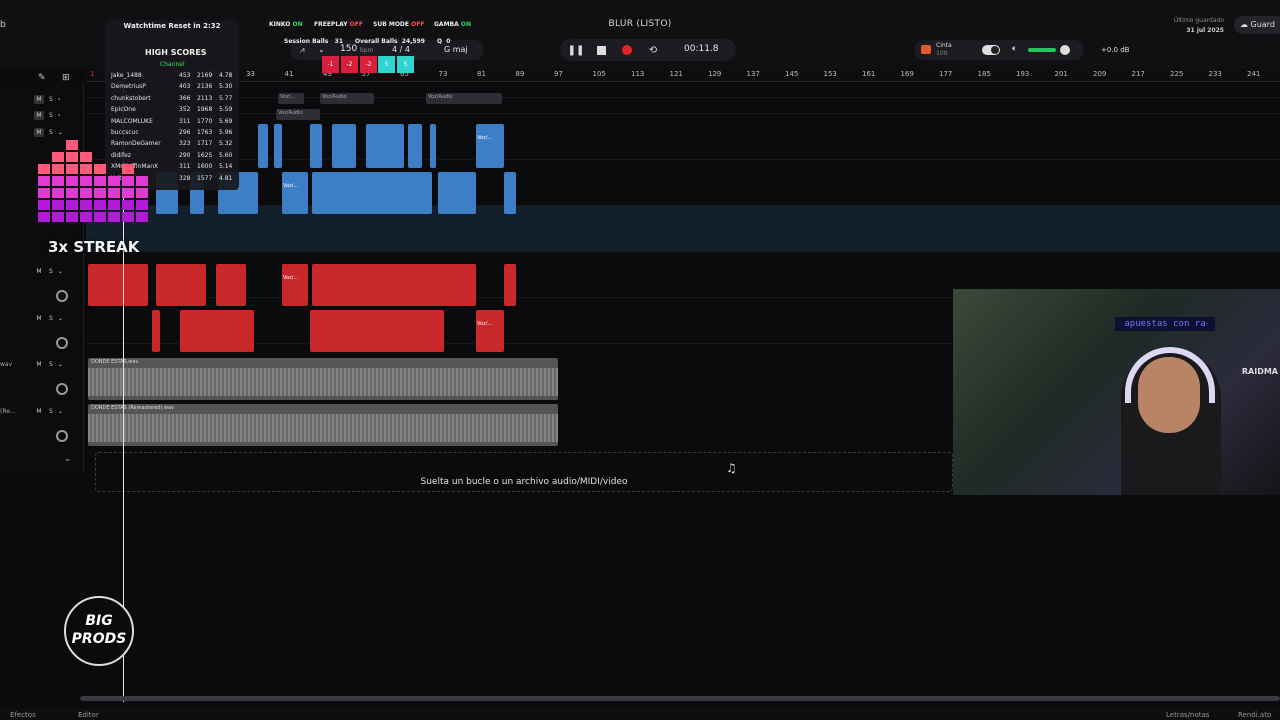 The height and width of the screenshot is (720, 1280). Describe the element at coordinates (302, 50) in the screenshot. I see `metronome-icon: ⩘` at that location.